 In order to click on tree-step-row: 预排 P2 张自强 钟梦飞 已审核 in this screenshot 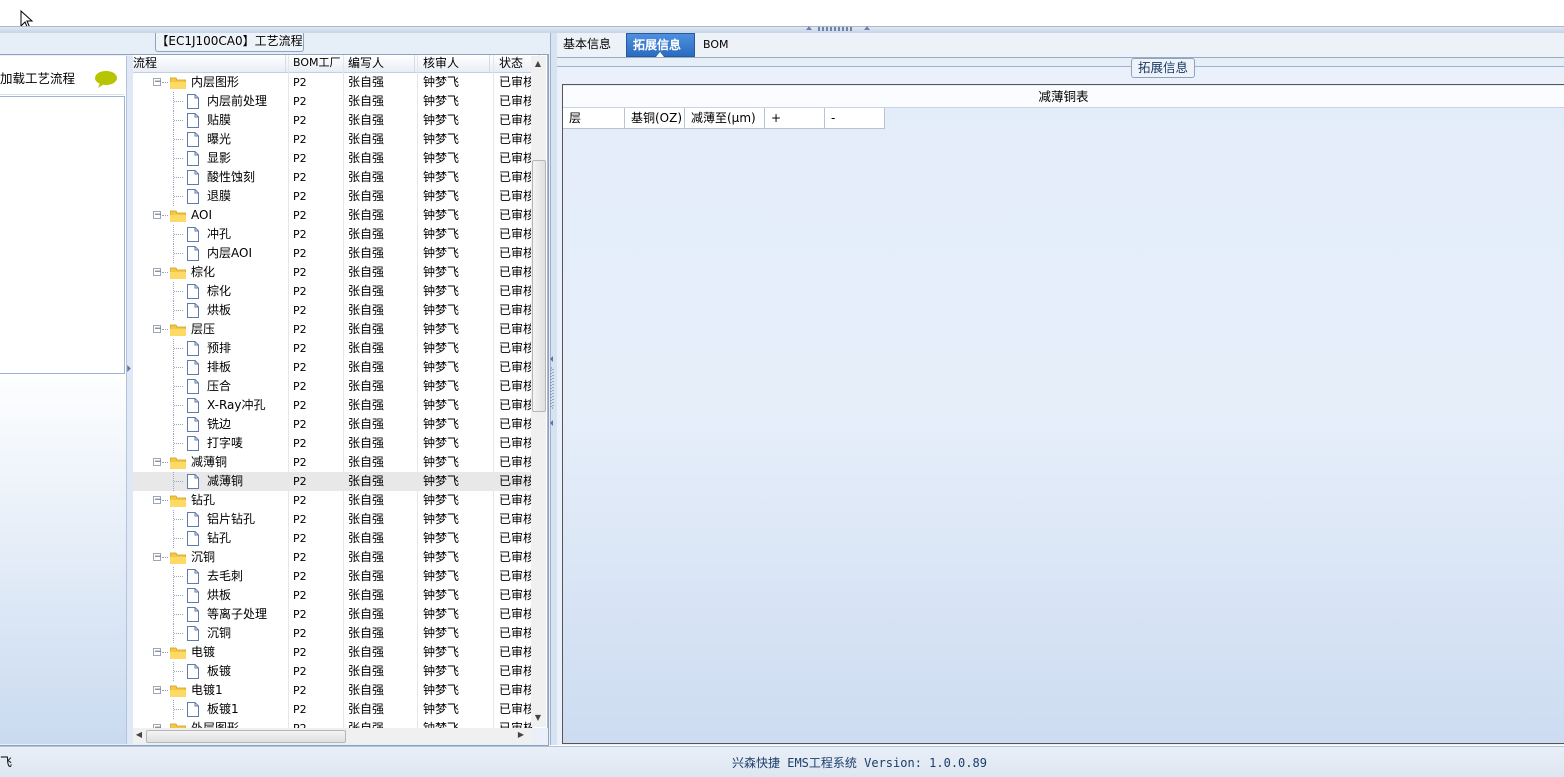, I will do `click(333, 348)`.